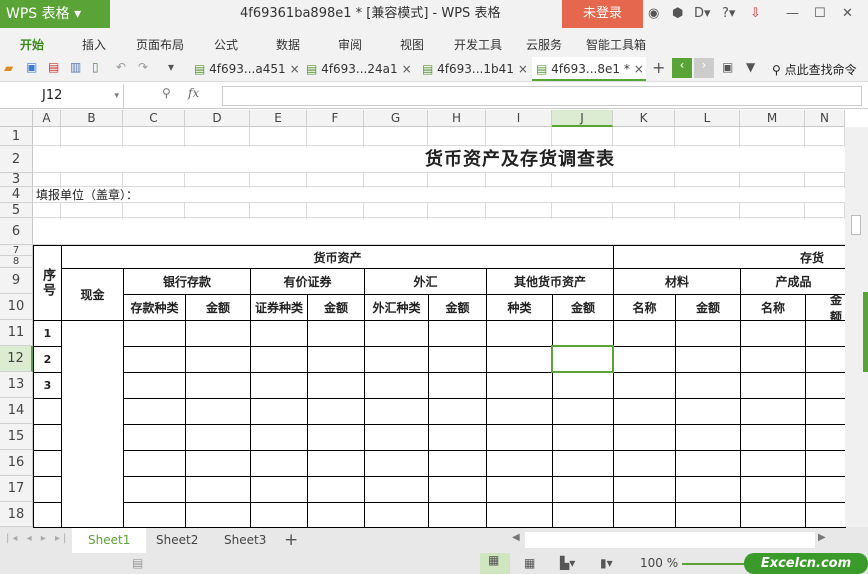  I want to click on chevron-down-icon: ▾, so click(116, 96).